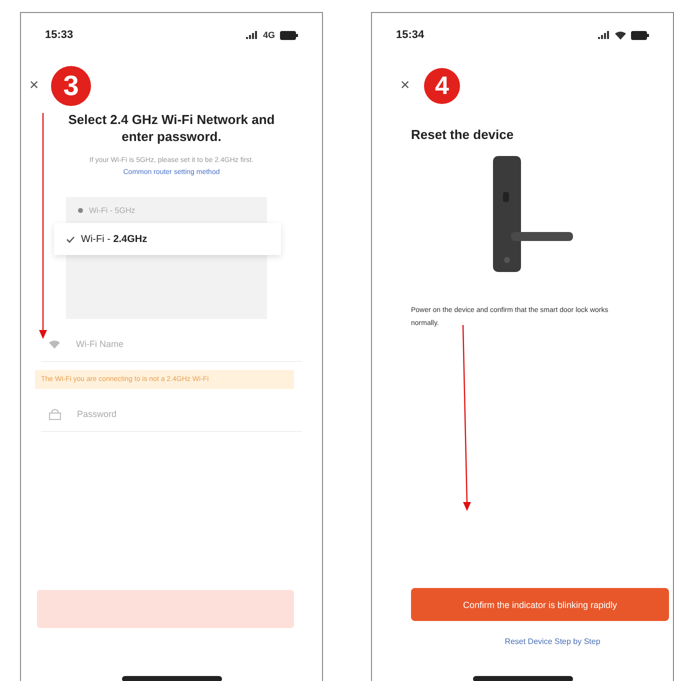 The image size is (674, 681). Describe the element at coordinates (188, 344) in the screenshot. I see `wifi-name-field: Wi-Fi Name` at that location.